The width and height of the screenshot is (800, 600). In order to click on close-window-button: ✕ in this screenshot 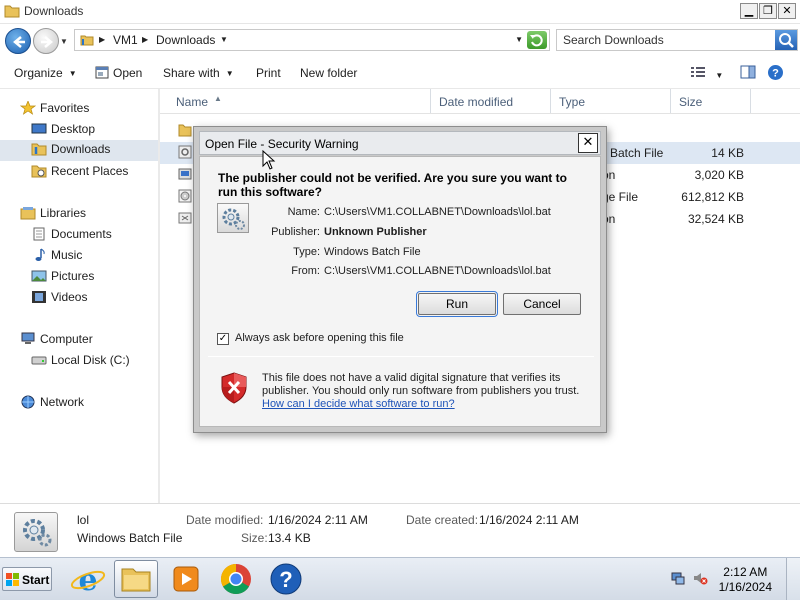, I will do `click(787, 11)`.